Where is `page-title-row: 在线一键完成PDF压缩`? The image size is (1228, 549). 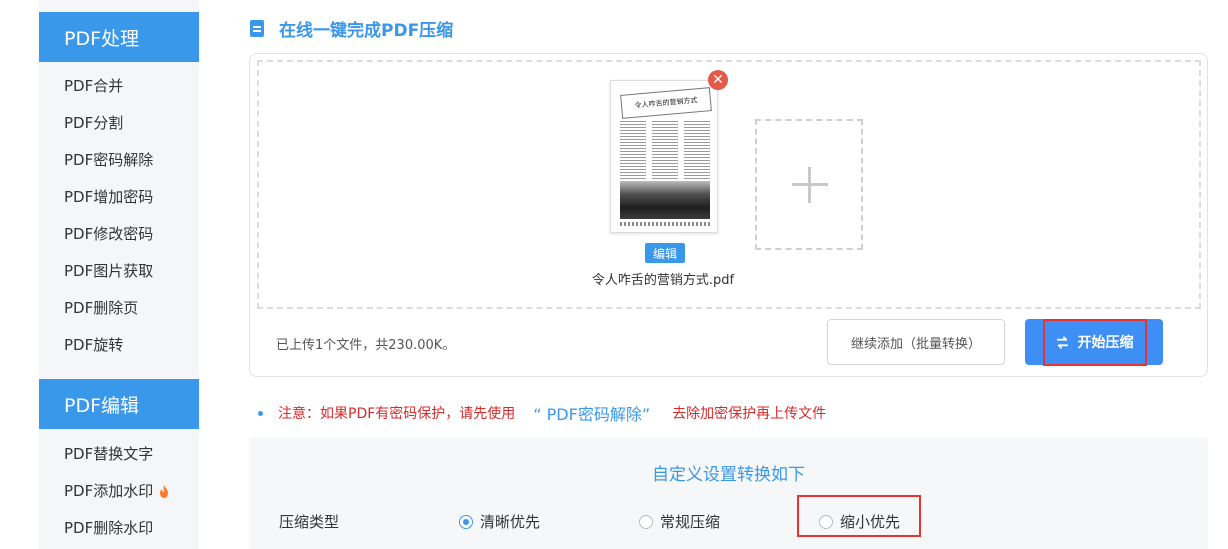 page-title-row: 在线一键完成PDF压缩 is located at coordinates (351, 28).